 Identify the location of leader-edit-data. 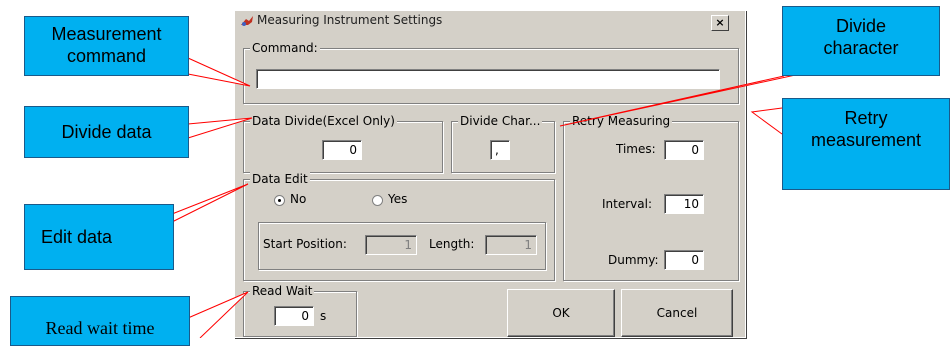
(210, 203).